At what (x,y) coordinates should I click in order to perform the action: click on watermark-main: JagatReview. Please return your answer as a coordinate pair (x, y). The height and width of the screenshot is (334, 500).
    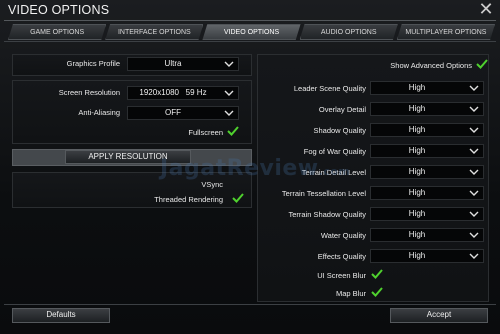
    Looking at the image, I should click on (239, 168).